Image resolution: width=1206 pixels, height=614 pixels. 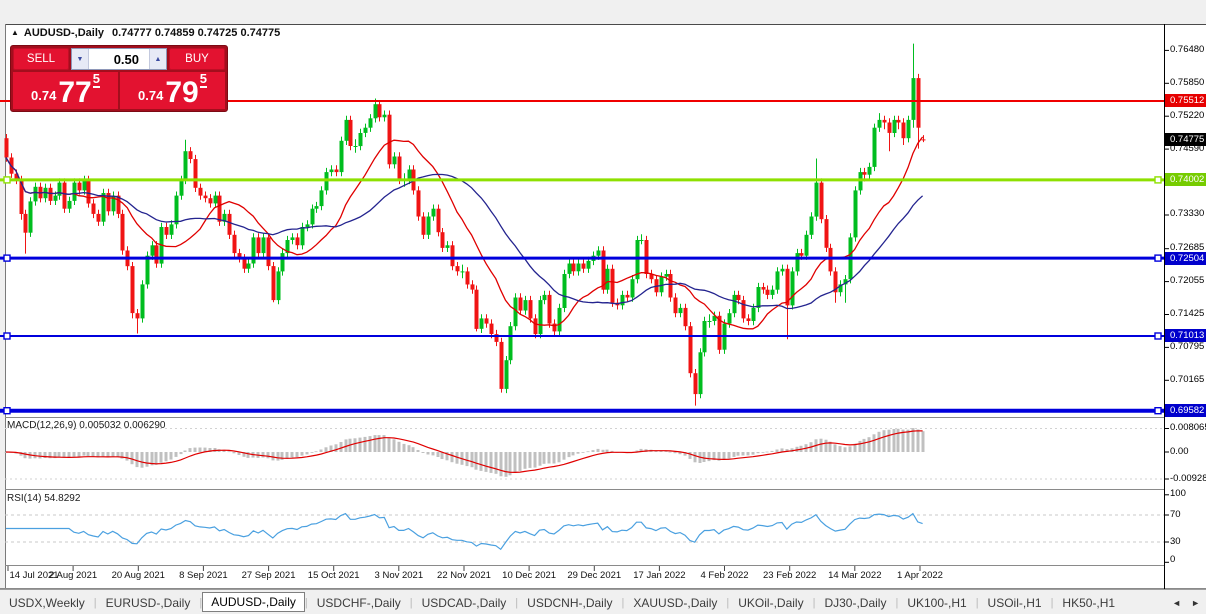 I want to click on sell-price-pip: 5, so click(x=96, y=80).